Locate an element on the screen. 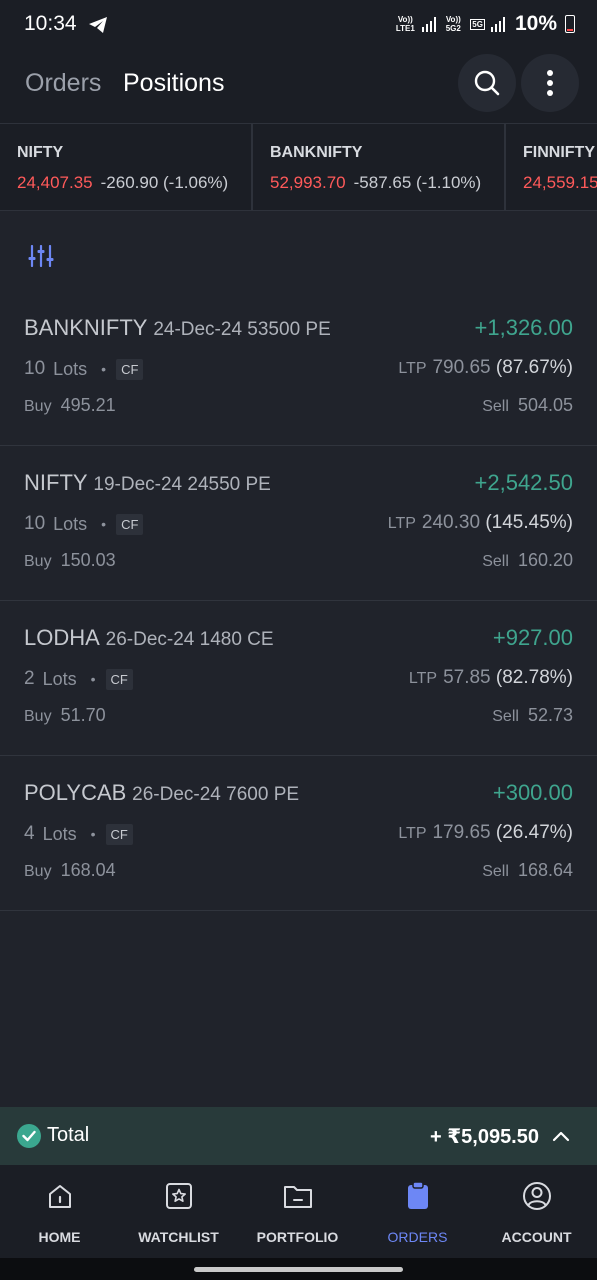 The image size is (597, 1280). user-icon is located at coordinates (537, 1196).